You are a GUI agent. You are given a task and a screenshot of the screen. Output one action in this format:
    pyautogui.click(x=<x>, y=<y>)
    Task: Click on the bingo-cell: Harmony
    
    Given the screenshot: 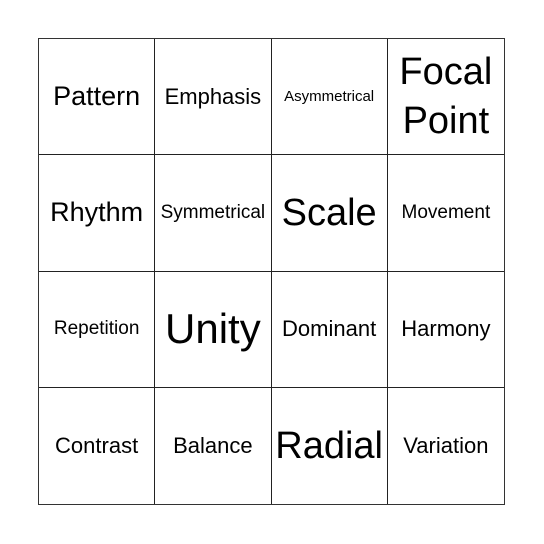 What is the action you would take?
    pyautogui.click(x=445, y=330)
    